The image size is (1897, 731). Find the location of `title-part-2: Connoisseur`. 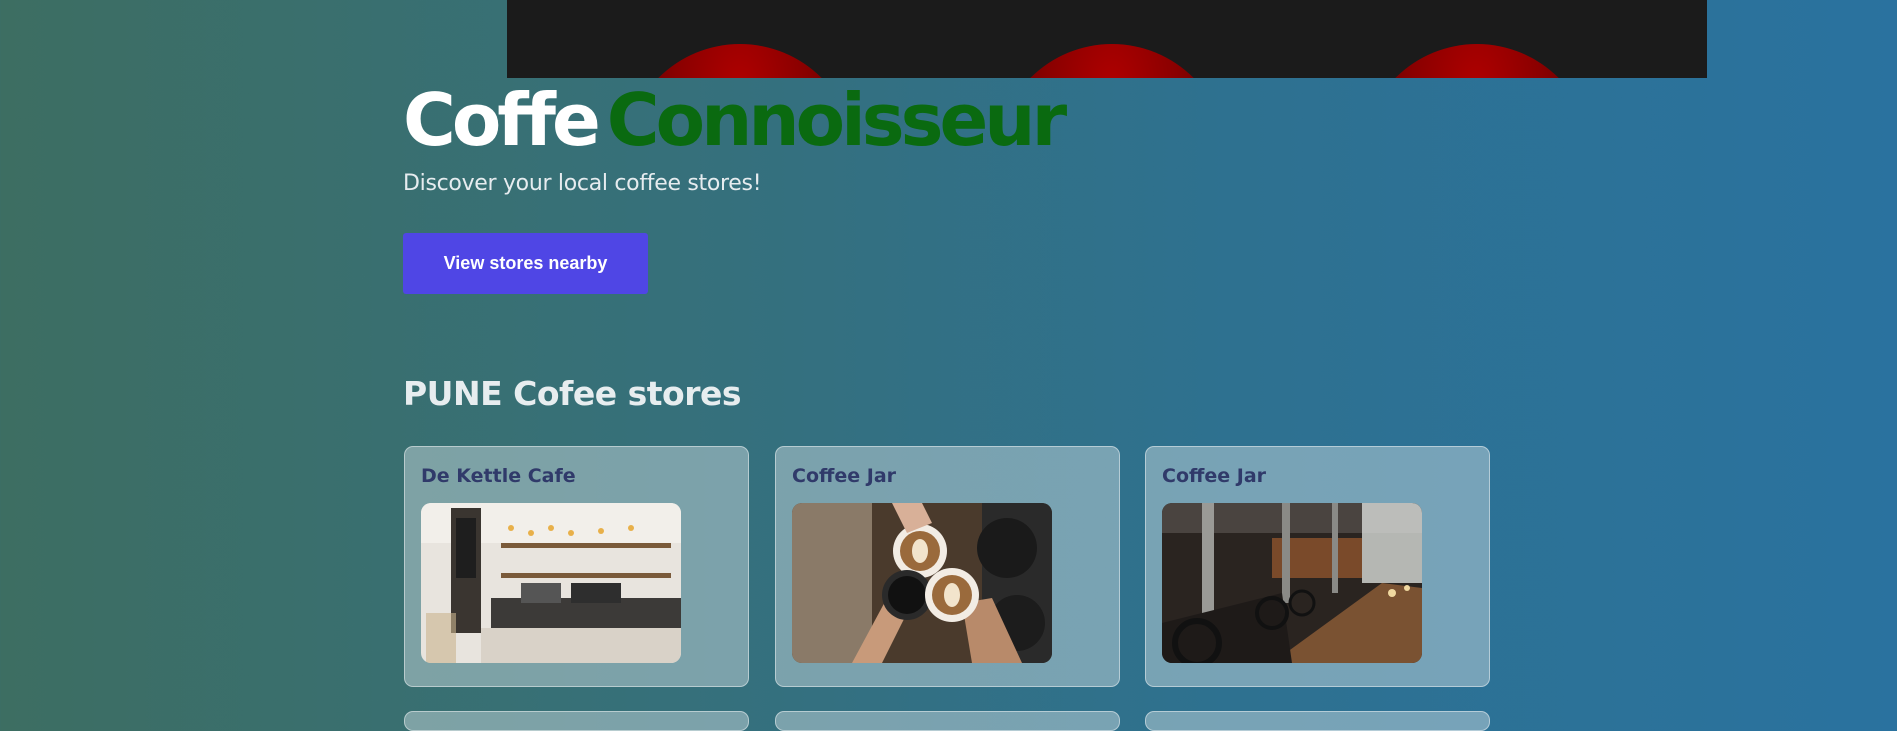

title-part-2: Connoisseur is located at coordinates (836, 120).